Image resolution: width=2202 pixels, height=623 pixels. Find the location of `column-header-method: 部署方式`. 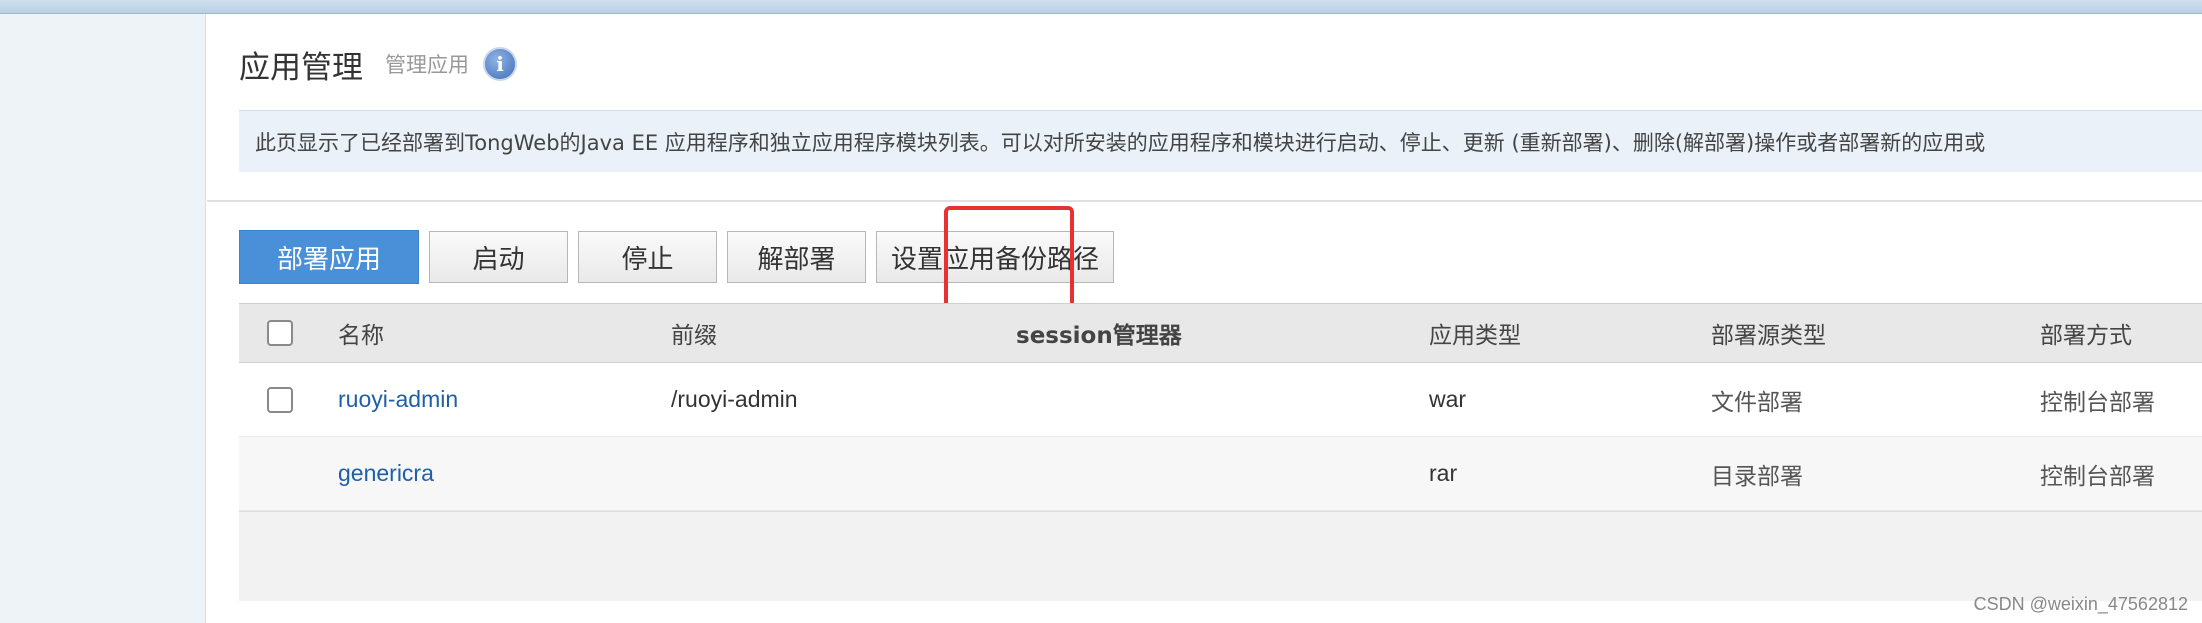

column-header-method: 部署方式 is located at coordinates (2086, 333).